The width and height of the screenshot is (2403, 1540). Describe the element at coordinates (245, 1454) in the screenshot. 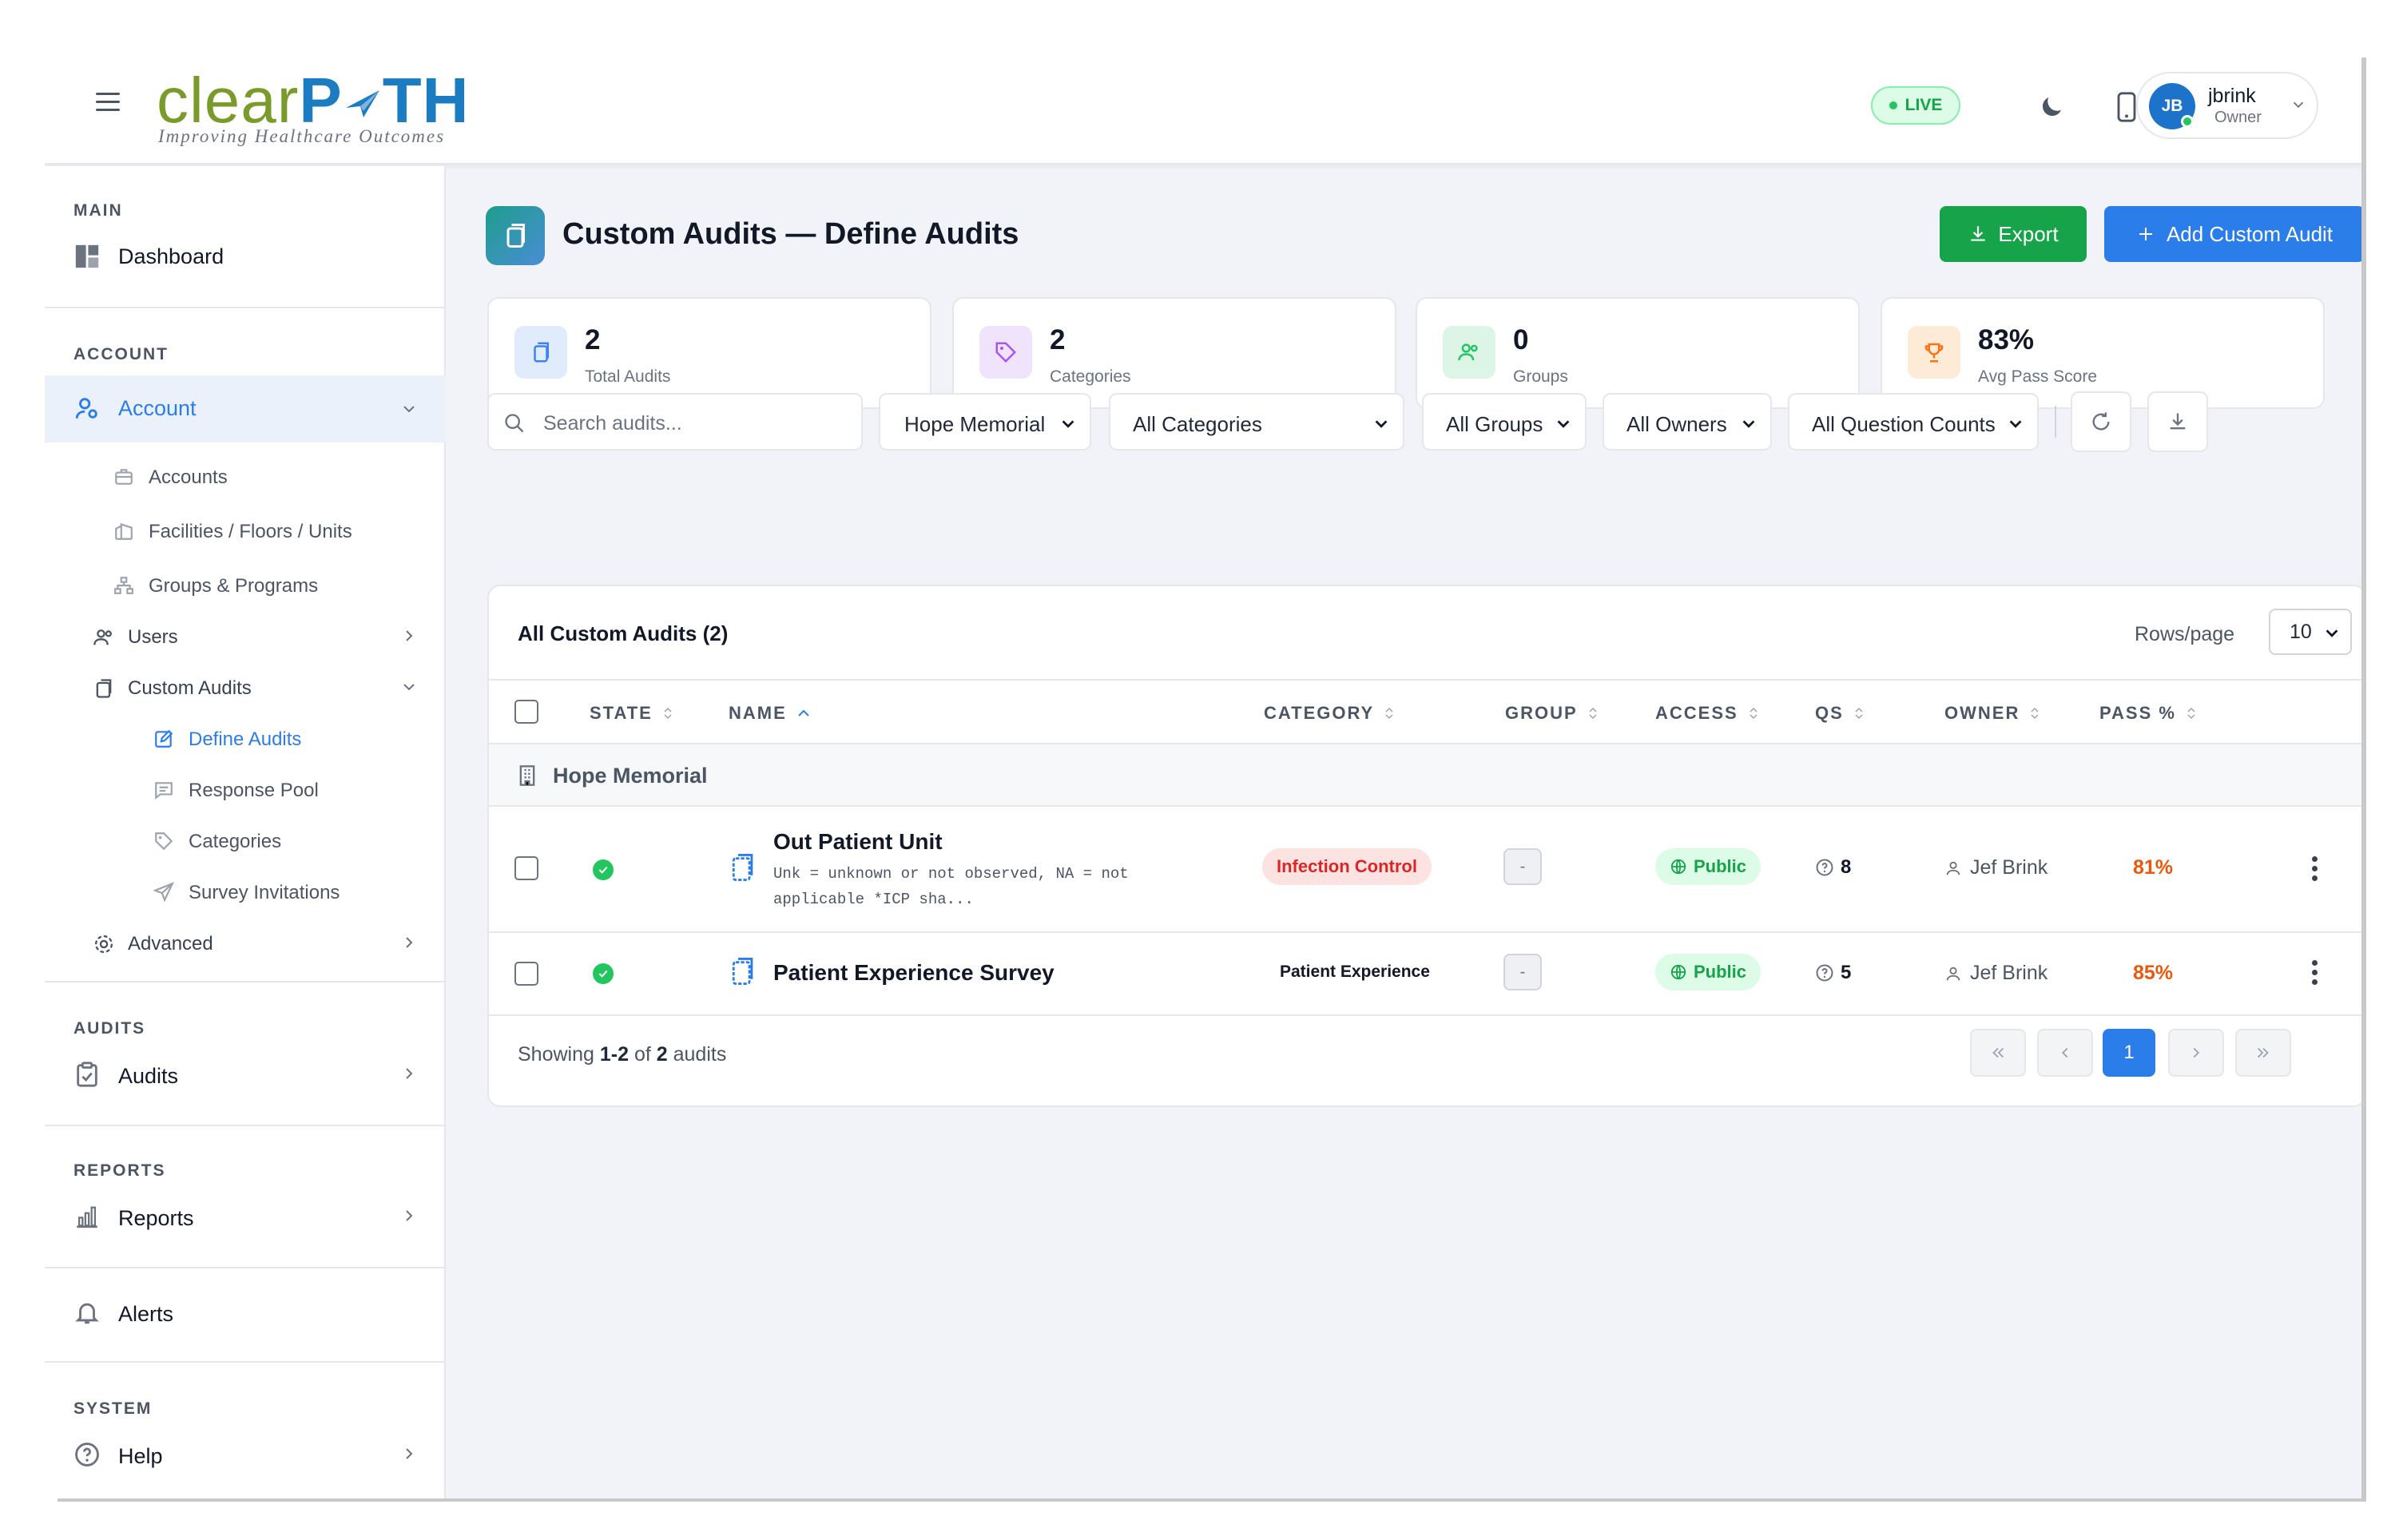

I see `sidebar-item-help: Help` at that location.